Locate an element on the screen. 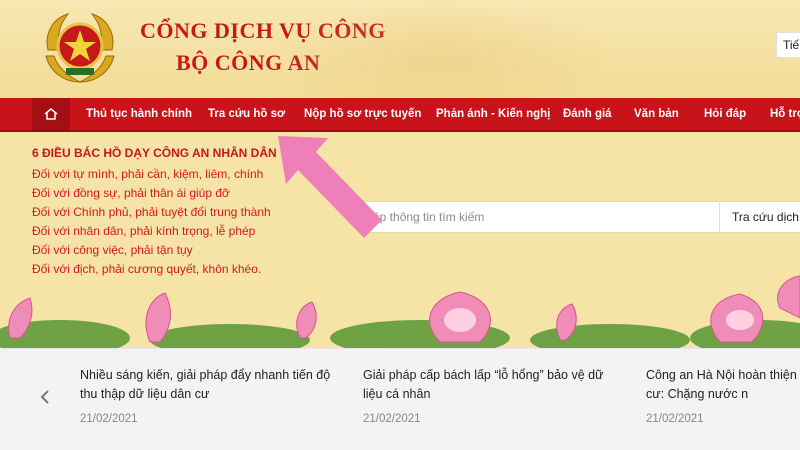  language-selector: Tiế is located at coordinates (788, 45).